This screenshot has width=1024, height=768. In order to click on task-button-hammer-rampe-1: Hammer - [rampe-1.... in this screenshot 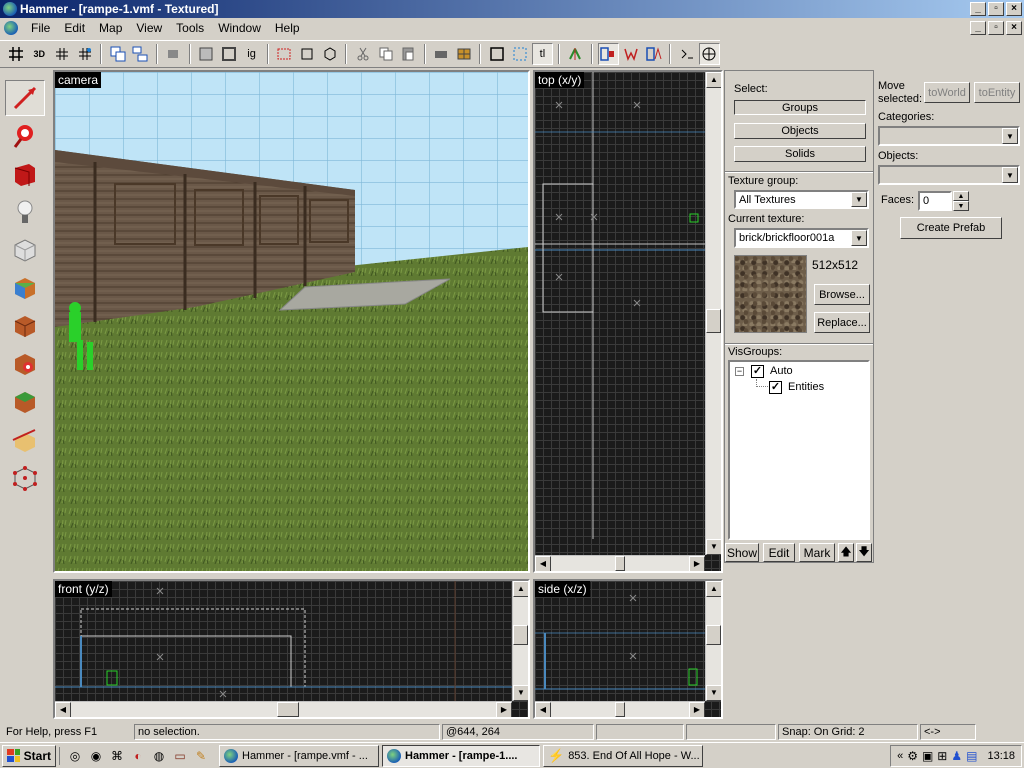, I will do `click(461, 755)`.